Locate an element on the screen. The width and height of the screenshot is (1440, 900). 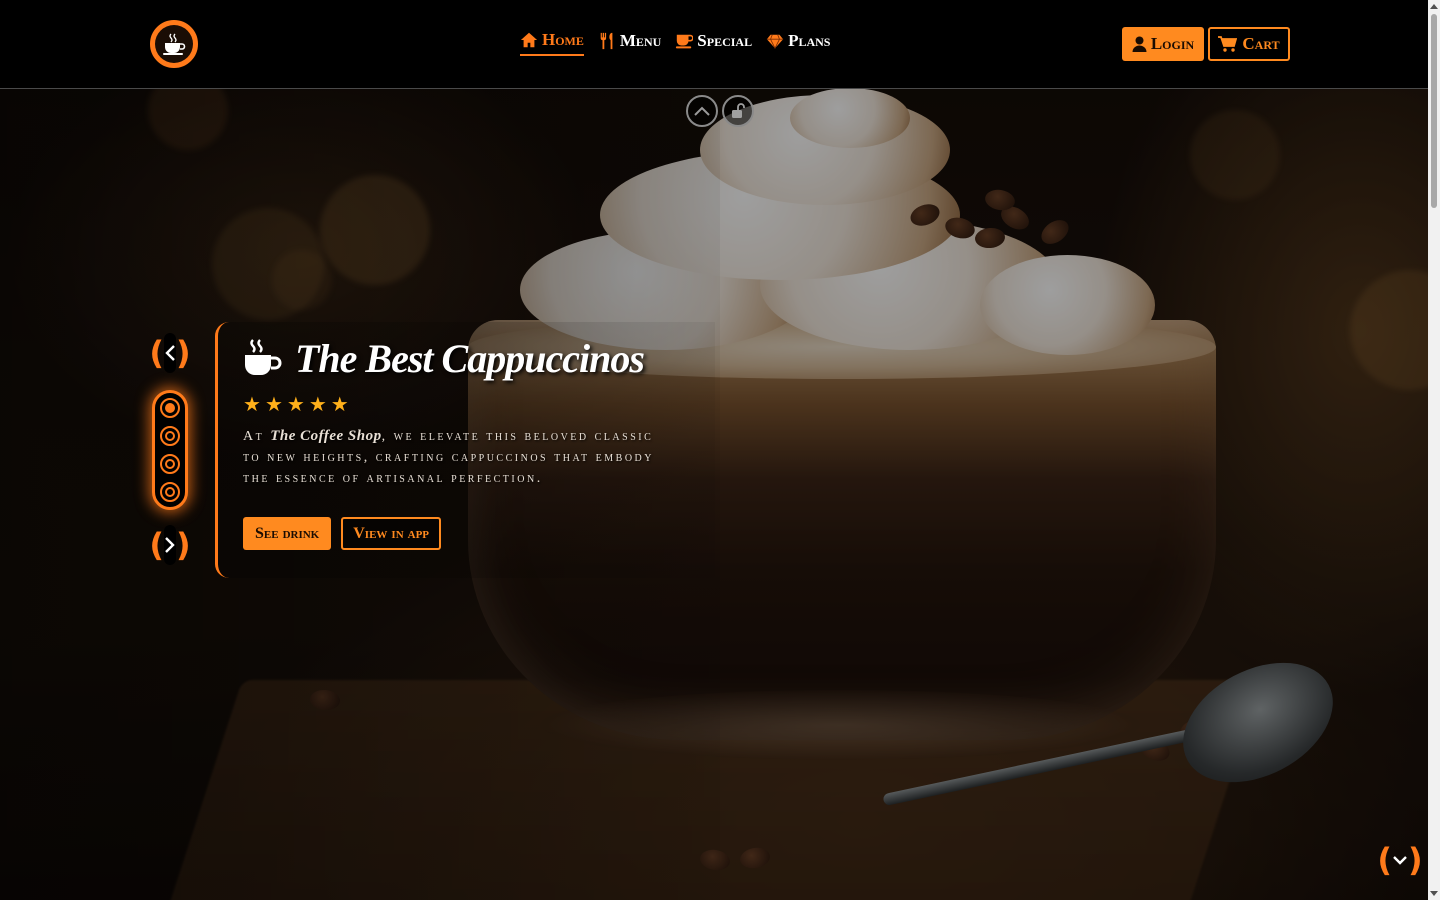
cart-button: Cart is located at coordinates (1249, 44).